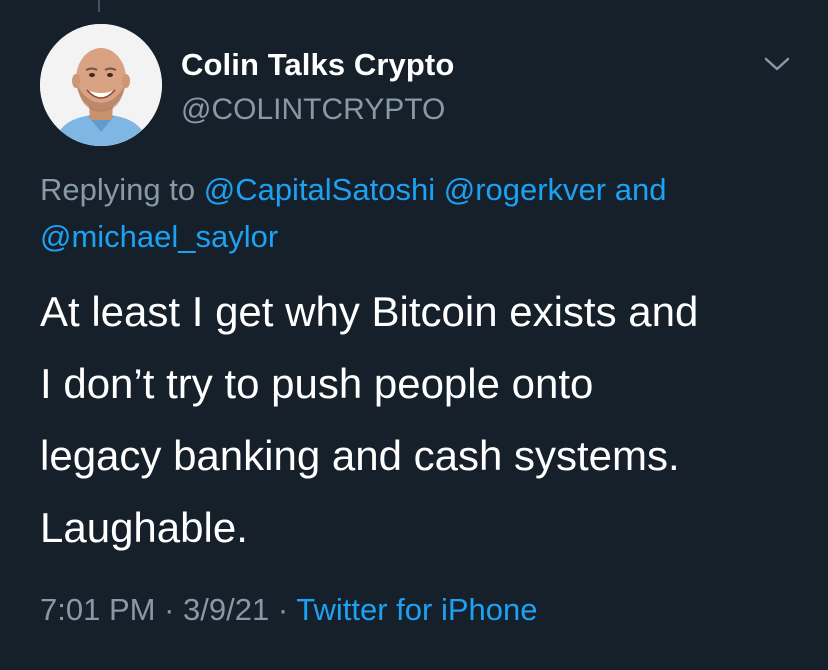  I want to click on replying-to-label: Replying to, so click(118, 189).